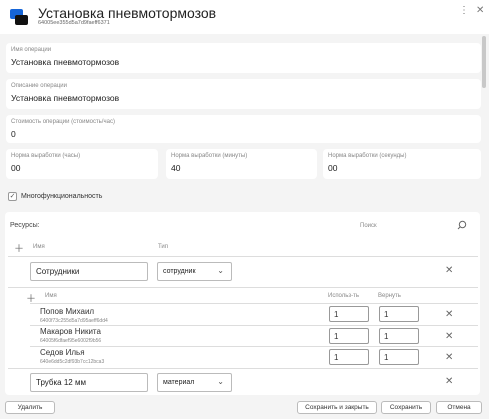 The image size is (489, 419). I want to click on resources-title: Ресурсы:, so click(25, 225).